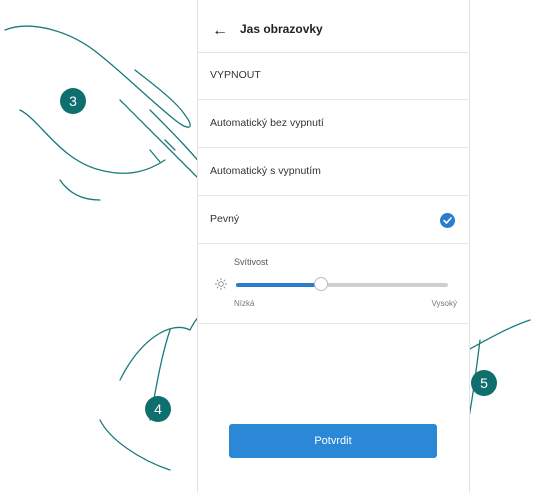 The height and width of the screenshot is (493, 540). I want to click on step-marker-4: 4, so click(158, 409).